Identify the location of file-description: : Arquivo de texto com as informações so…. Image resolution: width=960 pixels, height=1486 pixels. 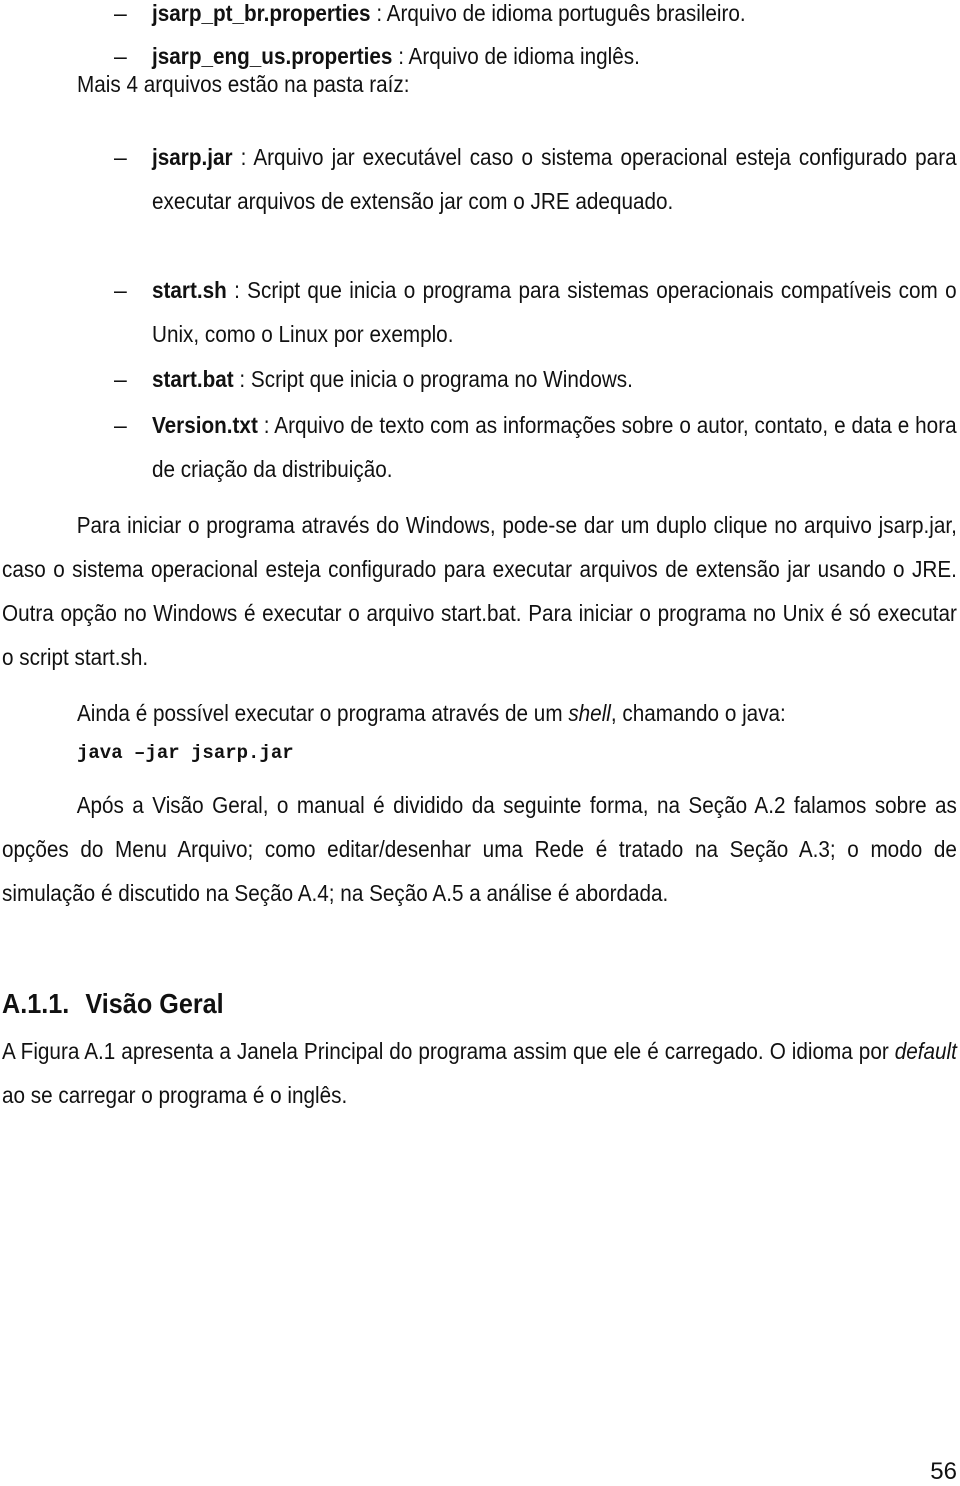
(554, 447).